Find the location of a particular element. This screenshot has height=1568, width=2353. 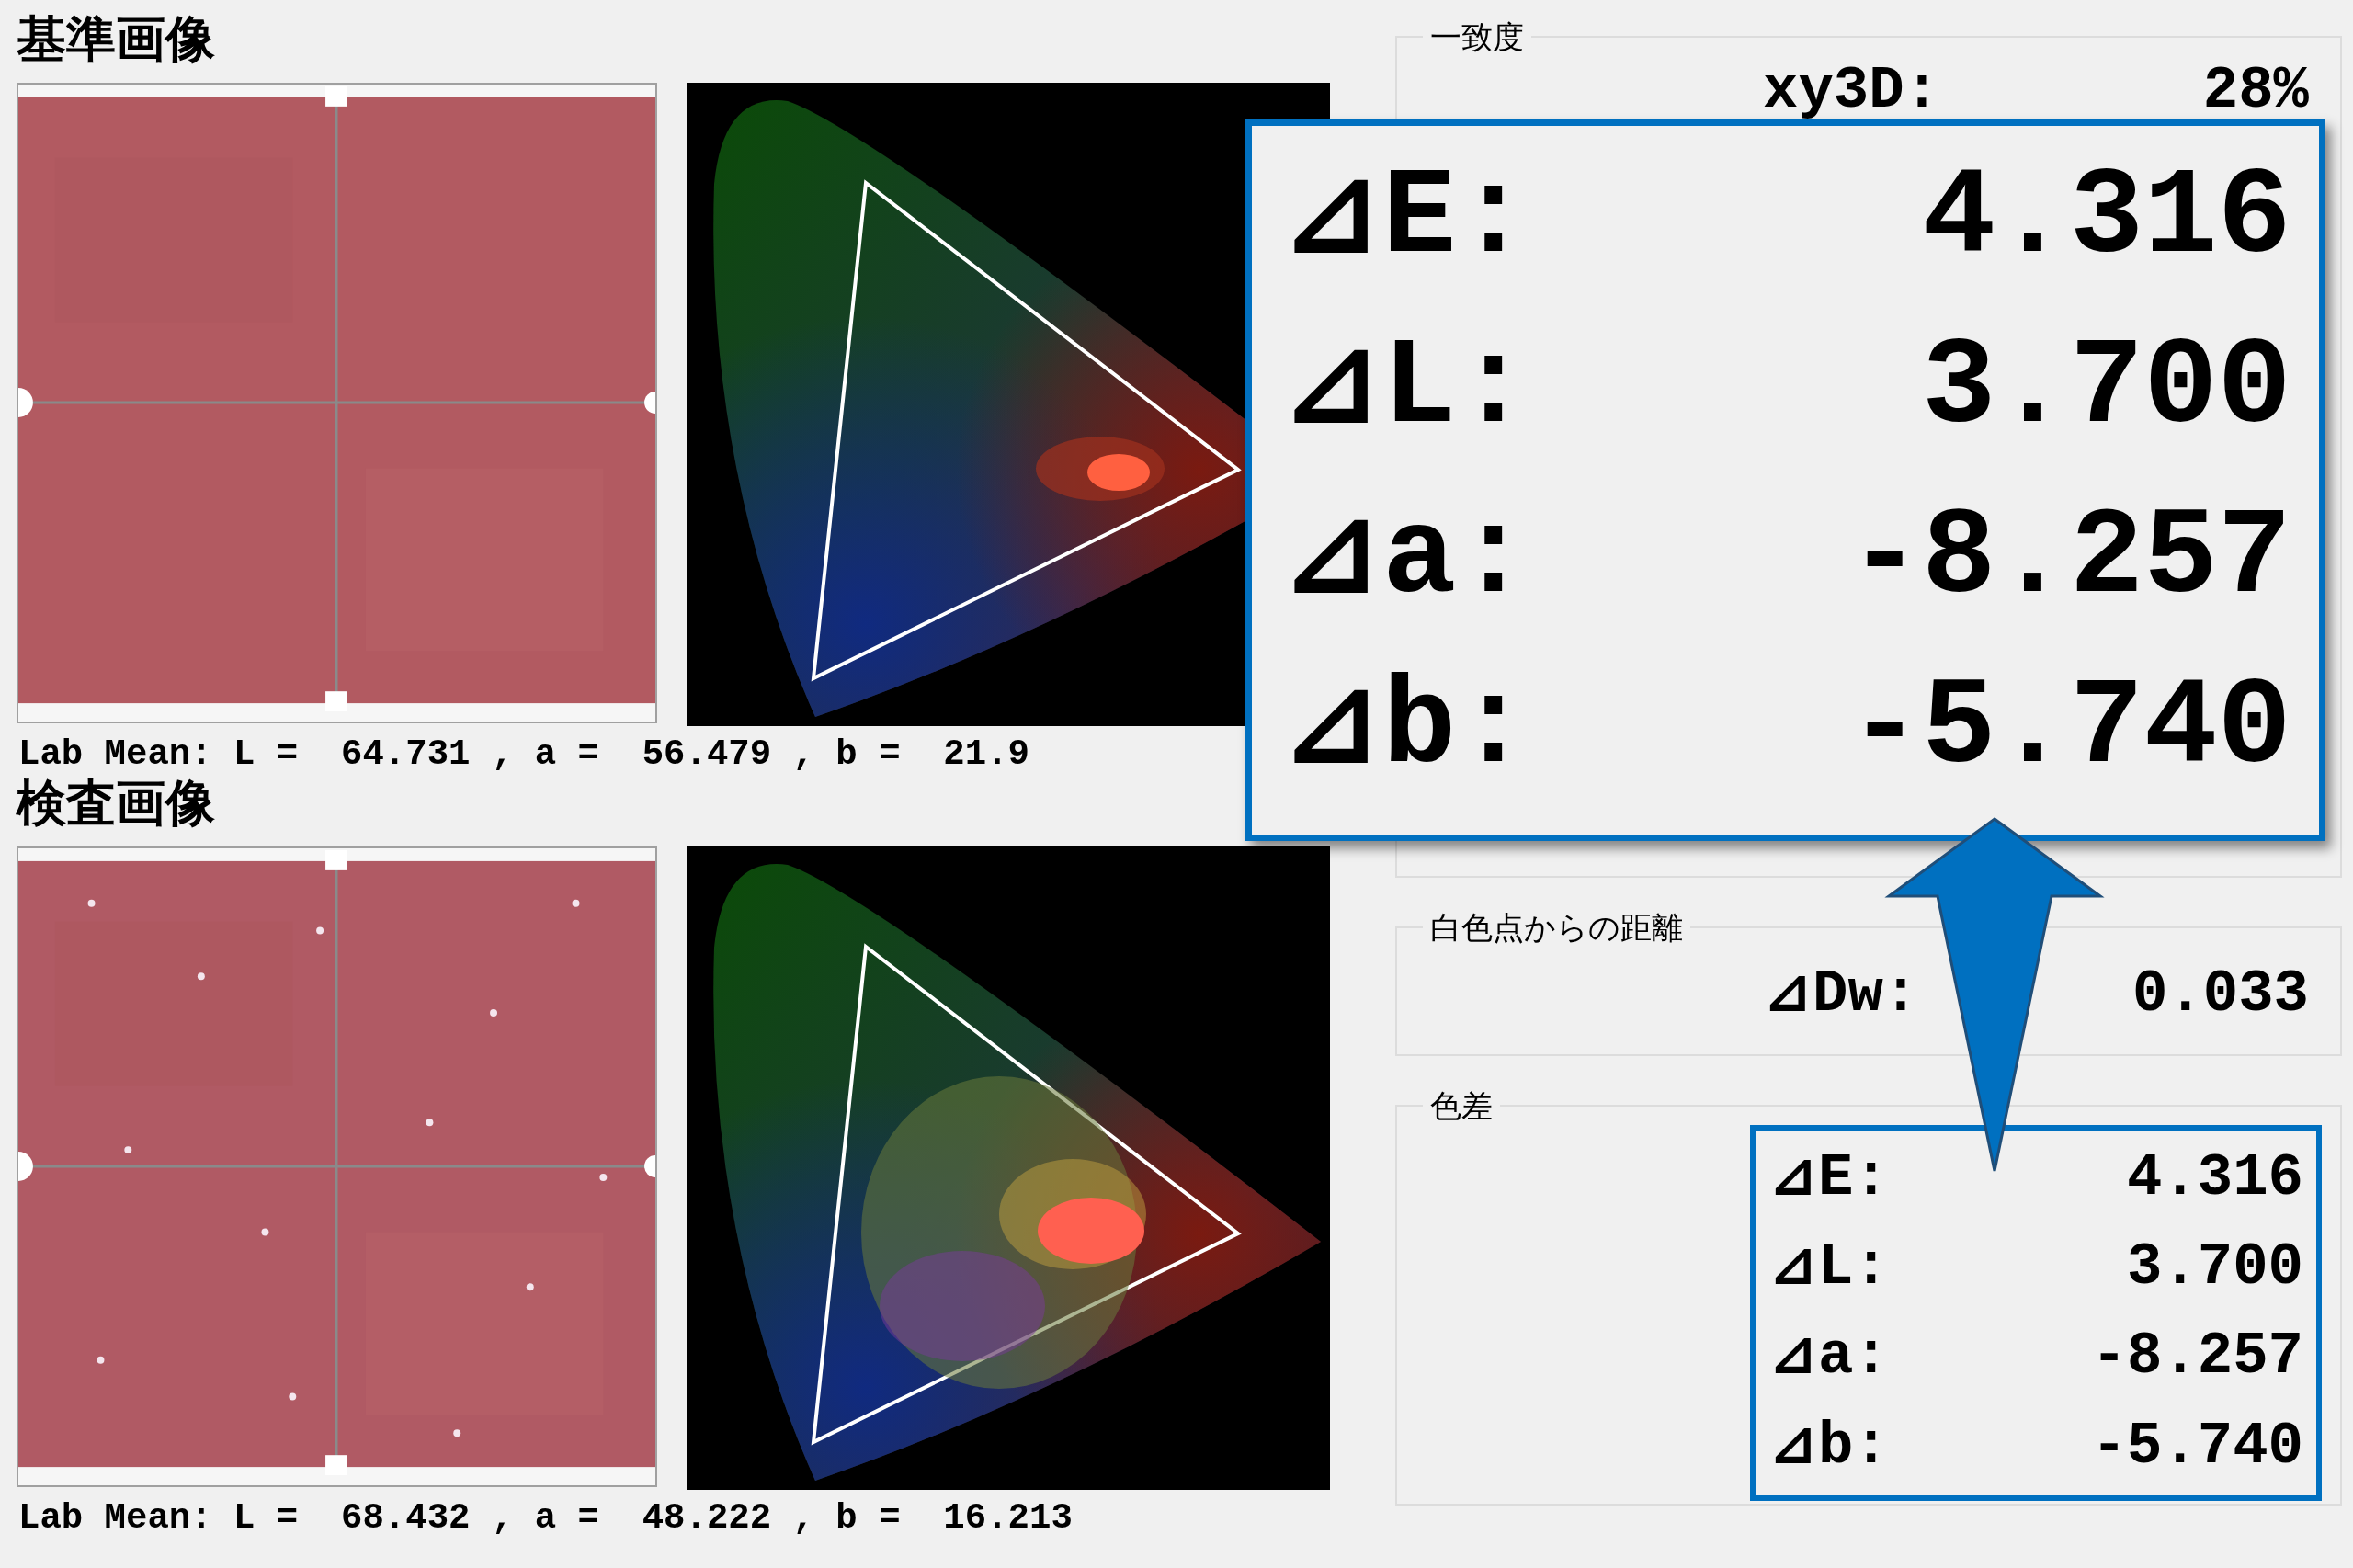

group-title: 一致度 is located at coordinates (1477, 37).